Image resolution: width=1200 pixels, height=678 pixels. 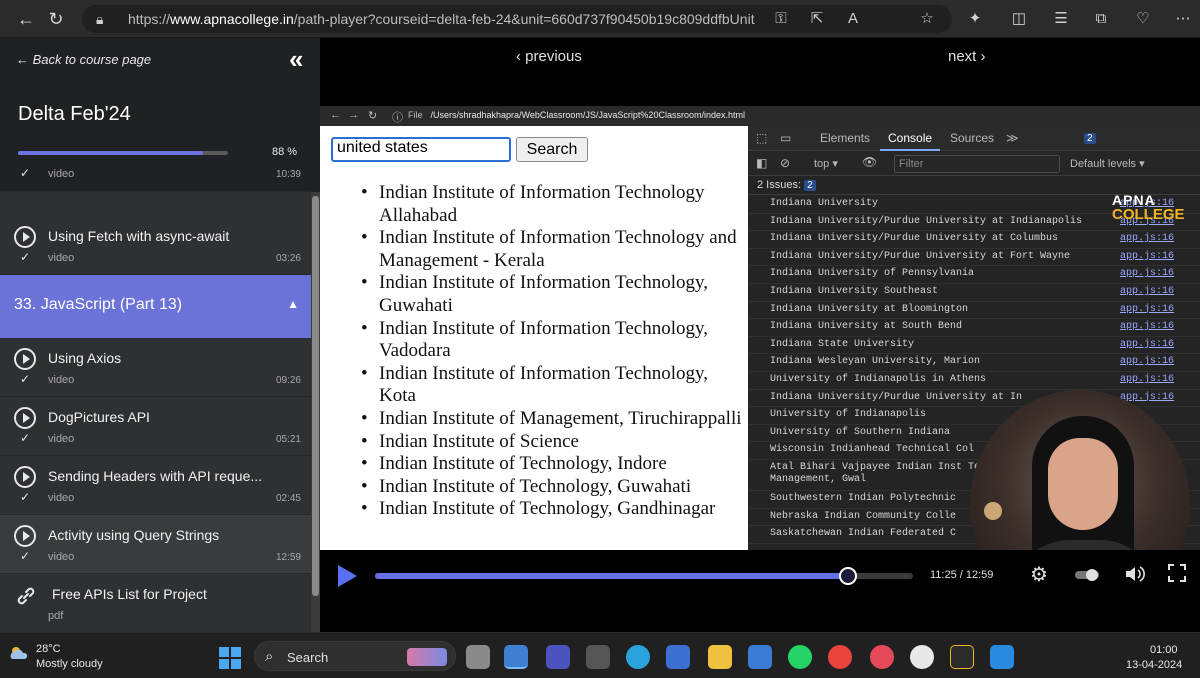 What do you see at coordinates (26, 596) in the screenshot?
I see `link-icon` at bounding box center [26, 596].